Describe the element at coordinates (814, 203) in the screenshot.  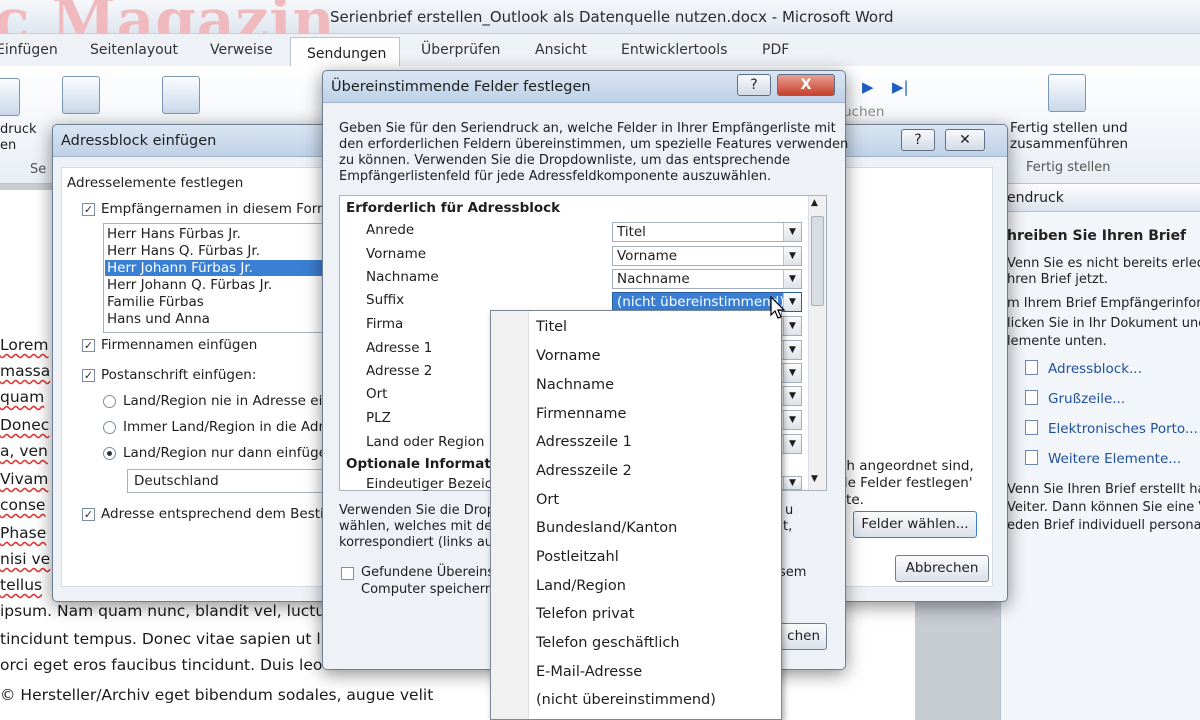
I see `scroll-up-icon: ▲` at that location.